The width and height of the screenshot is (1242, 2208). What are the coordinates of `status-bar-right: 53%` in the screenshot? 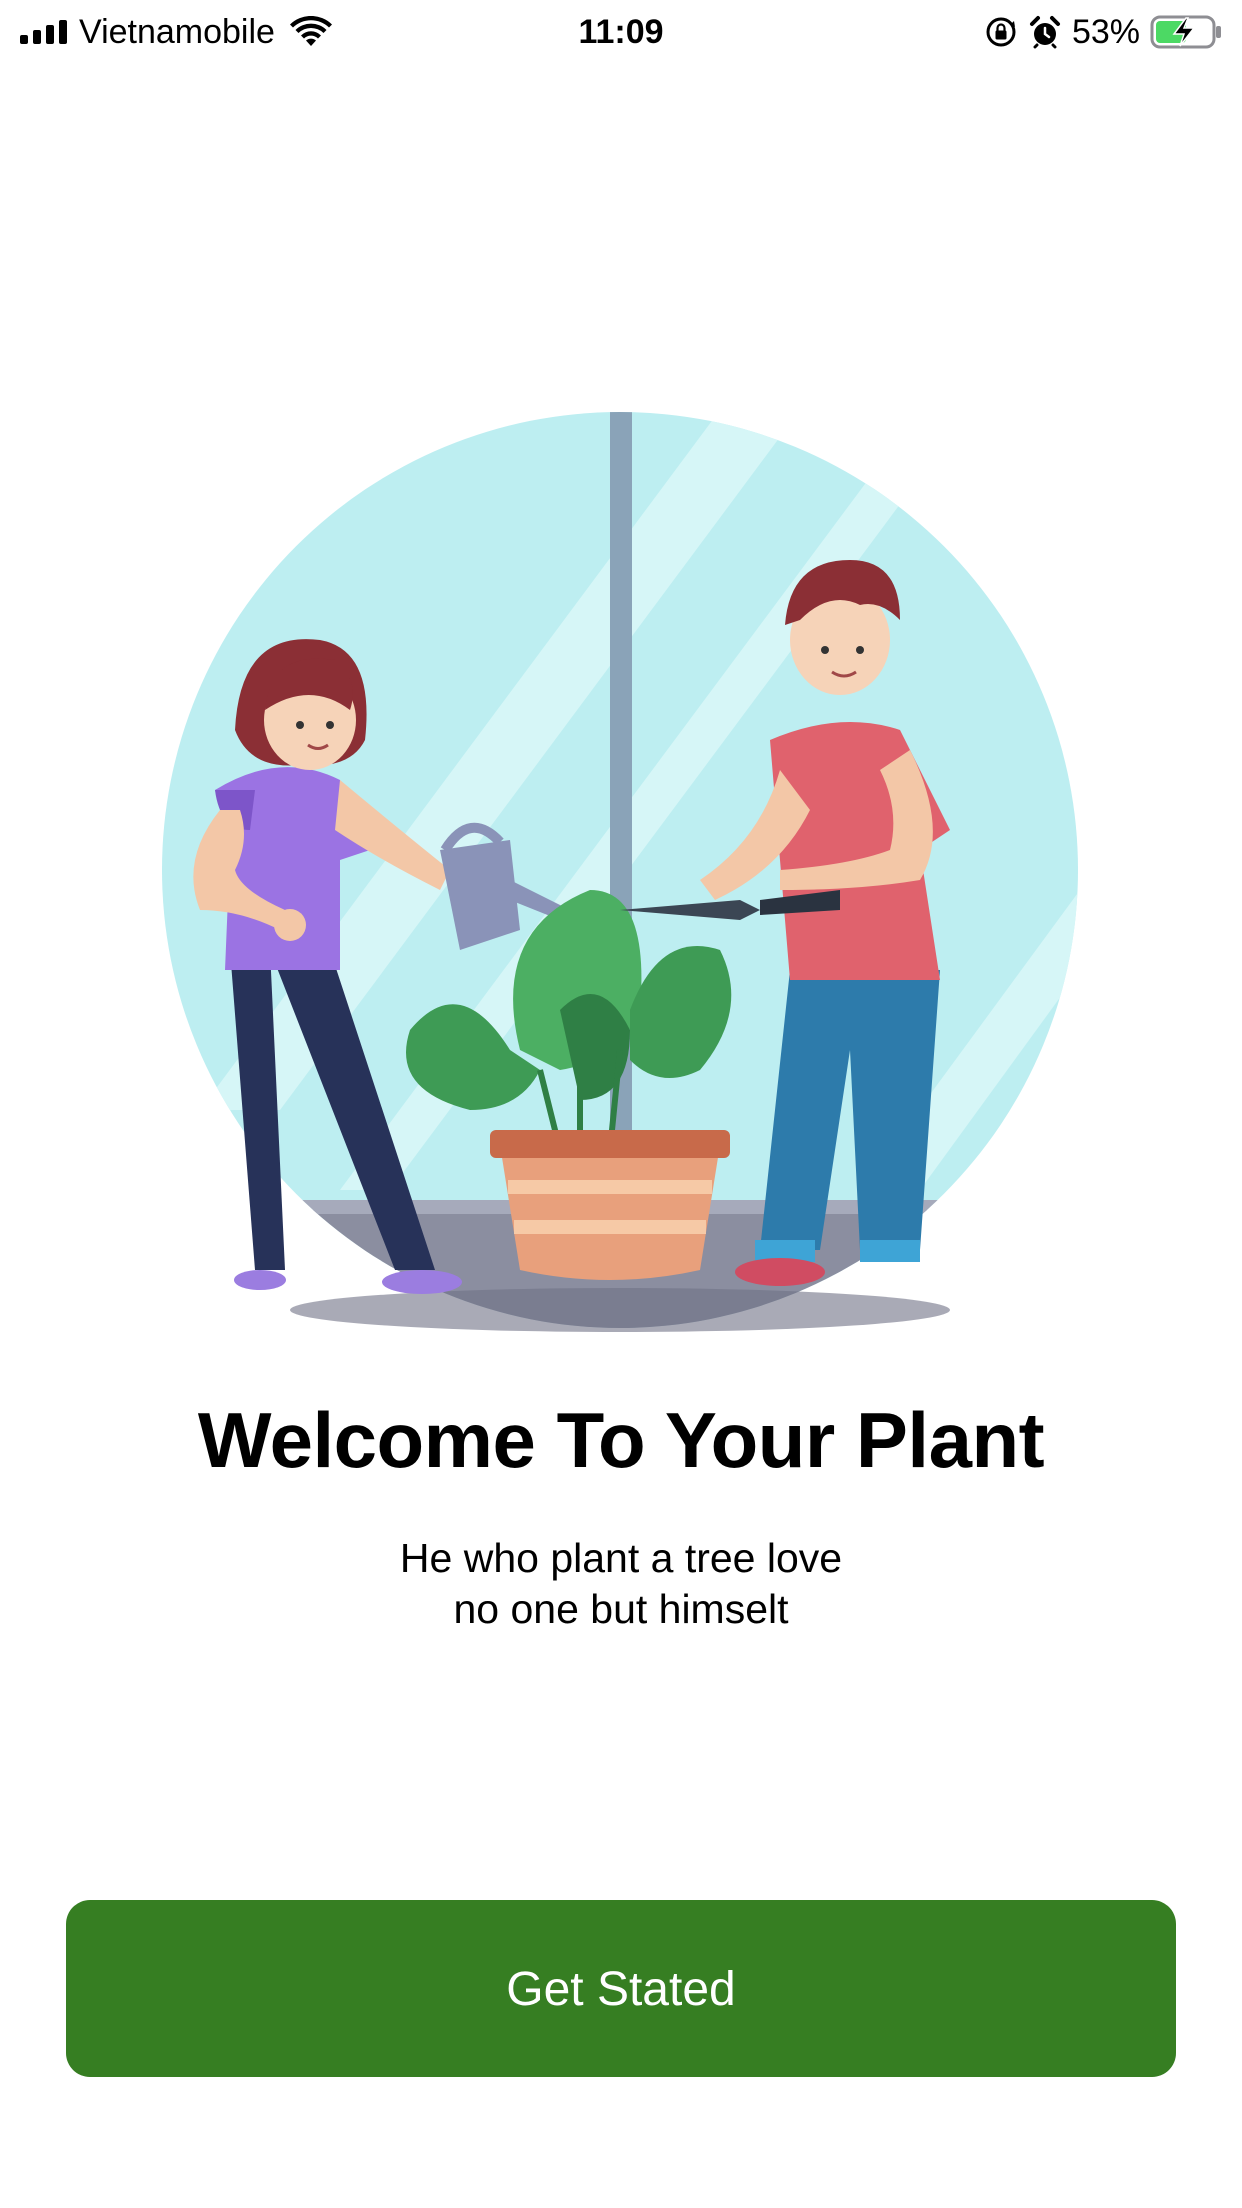 It's located at (1103, 32).